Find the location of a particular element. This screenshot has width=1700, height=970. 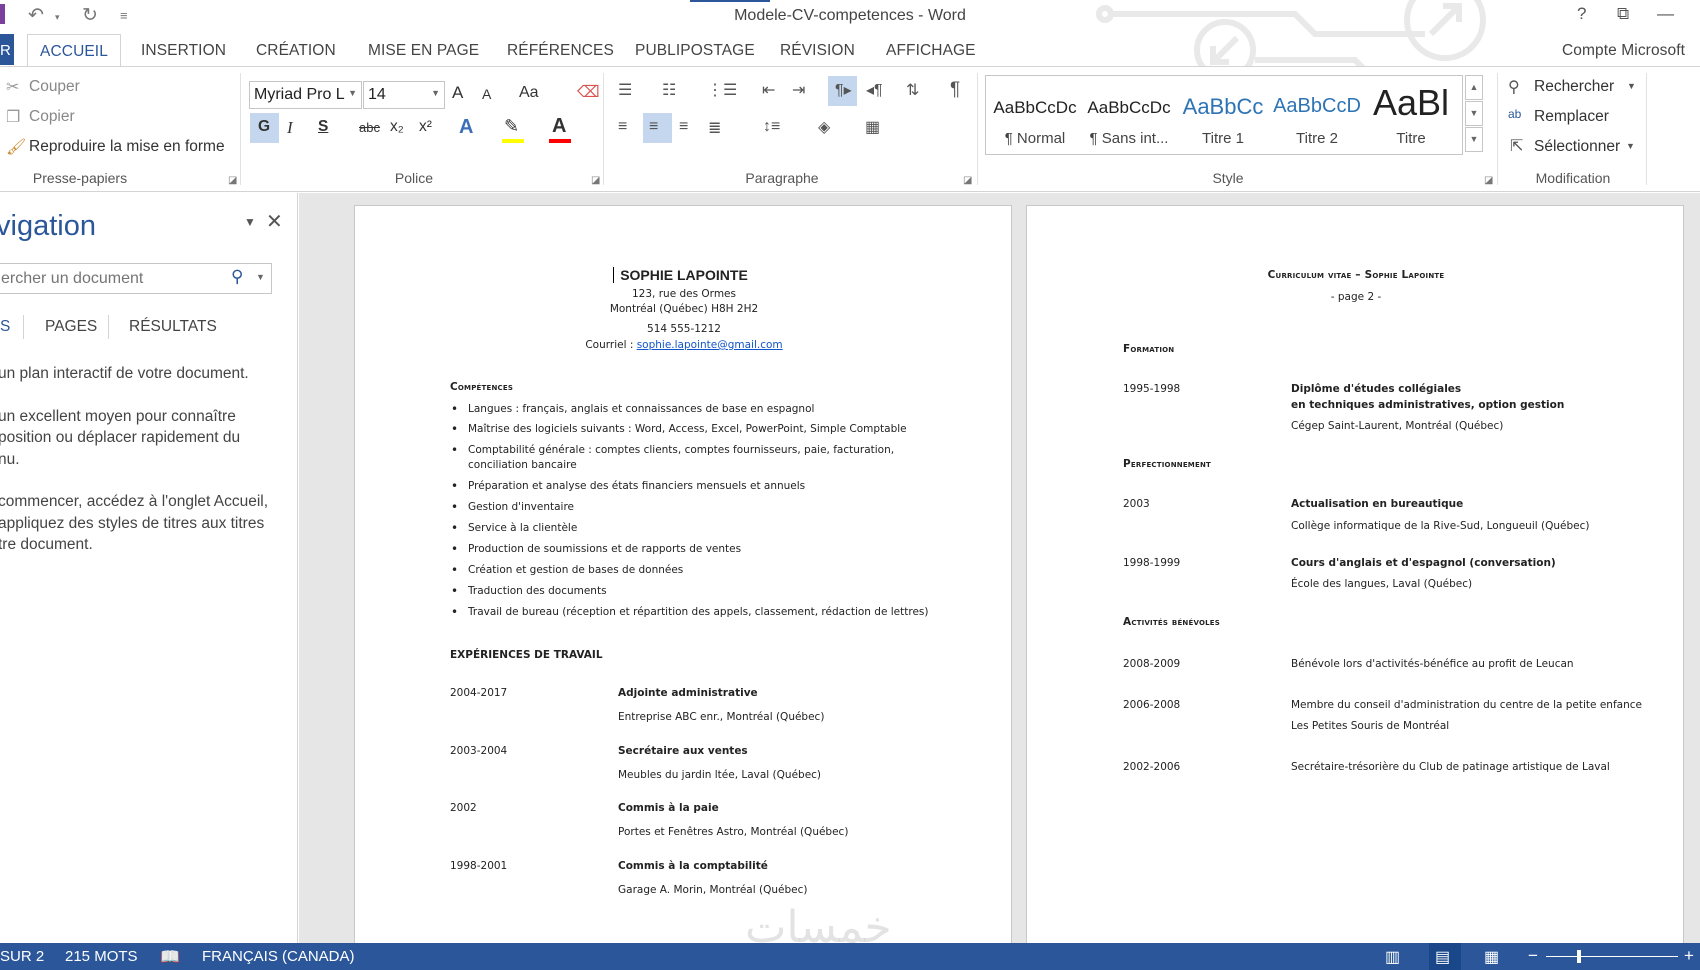

gallery-more-icon: ▼ is located at coordinates (1474, 139).